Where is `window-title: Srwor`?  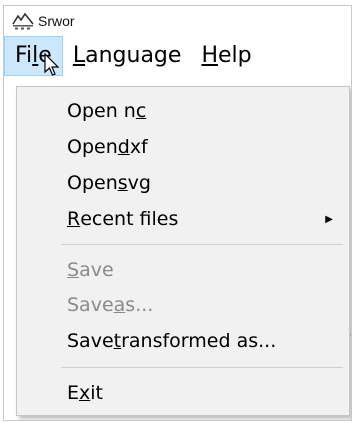 window-title: Srwor is located at coordinates (56, 21).